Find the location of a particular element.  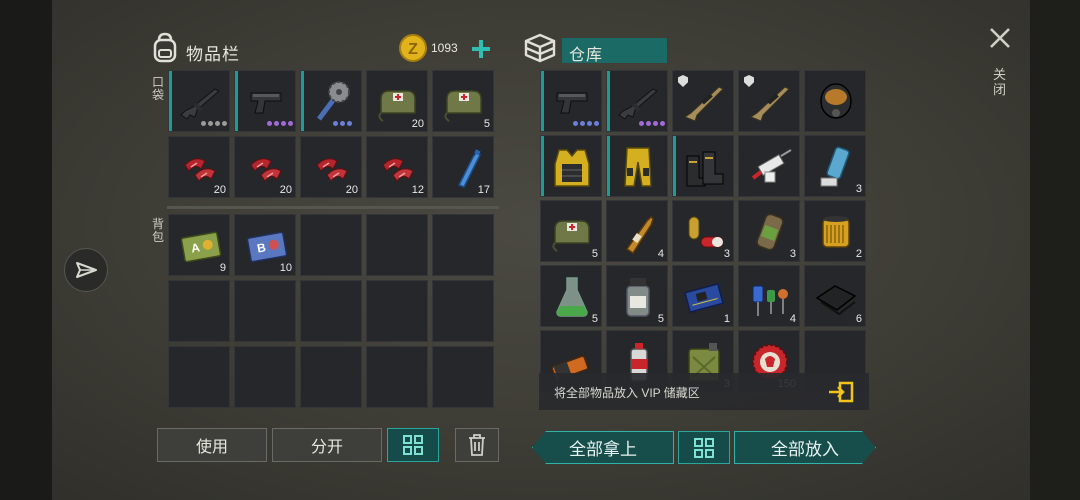

svg-text: Z is located at coordinates (413, 49).